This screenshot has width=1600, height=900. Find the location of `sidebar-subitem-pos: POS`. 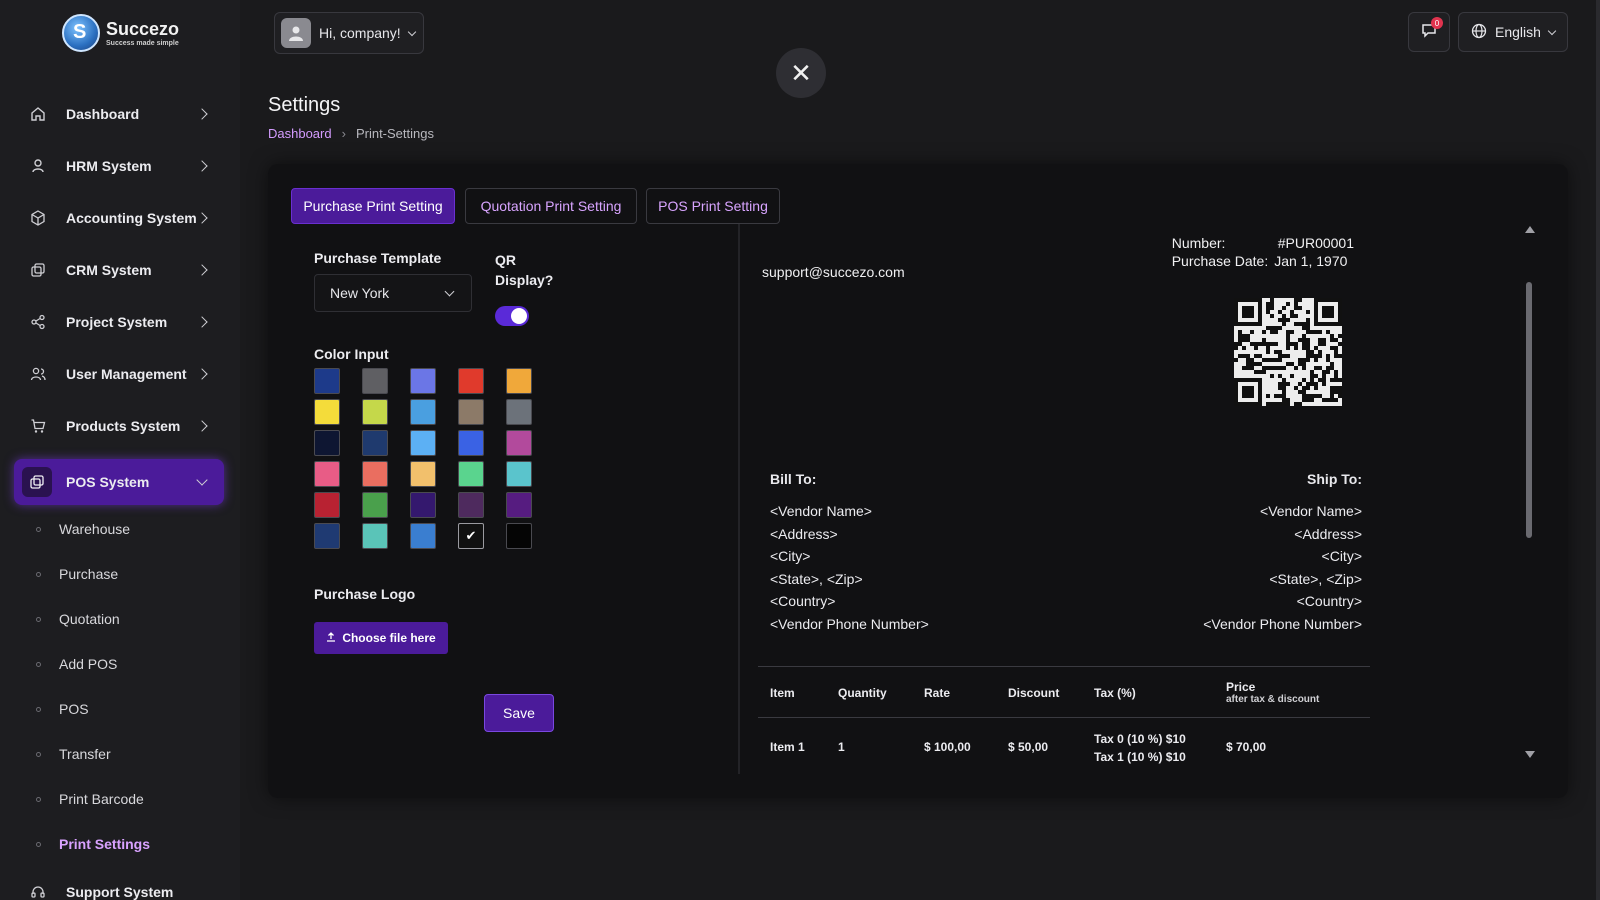

sidebar-subitem-pos: POS is located at coordinates (62, 709).